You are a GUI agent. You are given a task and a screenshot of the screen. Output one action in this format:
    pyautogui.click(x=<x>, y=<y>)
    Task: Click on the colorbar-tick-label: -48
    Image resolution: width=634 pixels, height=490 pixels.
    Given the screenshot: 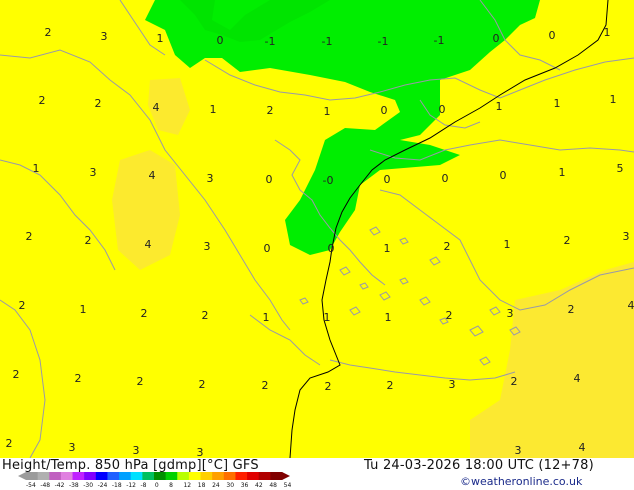 What is the action you would take?
    pyautogui.click(x=45, y=485)
    